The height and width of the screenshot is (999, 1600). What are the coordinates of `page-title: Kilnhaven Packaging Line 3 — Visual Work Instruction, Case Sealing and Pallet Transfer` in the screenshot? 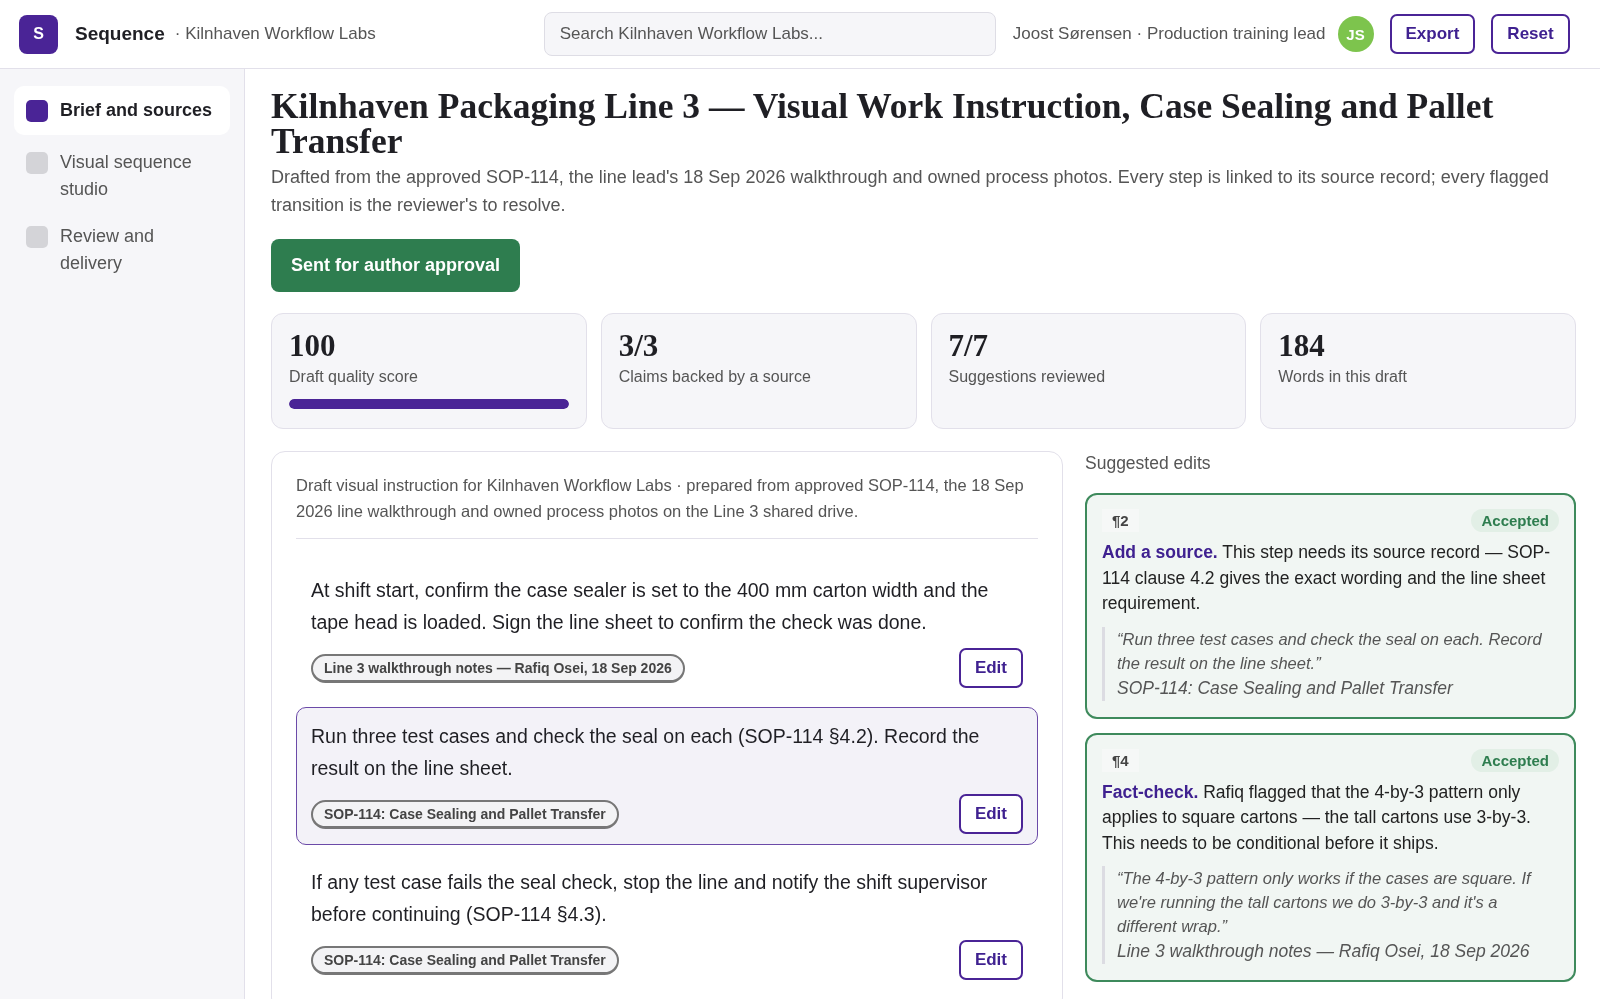 It's located at (883, 124).